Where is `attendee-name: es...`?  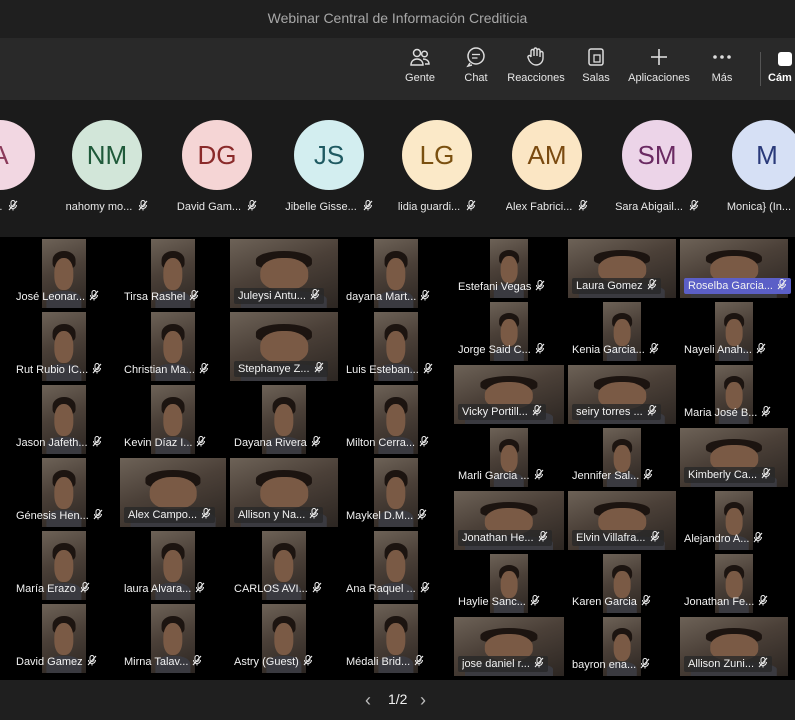 attendee-name: es... is located at coordinates (1, 207).